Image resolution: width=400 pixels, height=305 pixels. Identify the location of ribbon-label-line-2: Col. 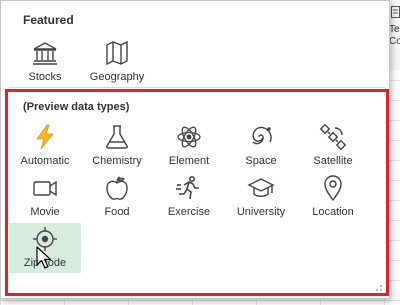
(394, 41).